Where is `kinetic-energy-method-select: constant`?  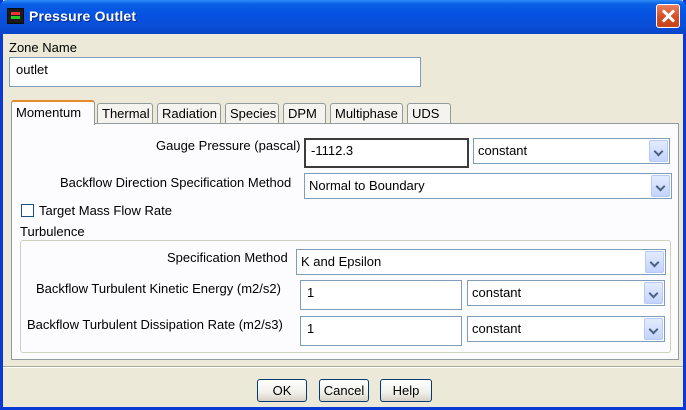
kinetic-energy-method-select: constant is located at coordinates (566, 293).